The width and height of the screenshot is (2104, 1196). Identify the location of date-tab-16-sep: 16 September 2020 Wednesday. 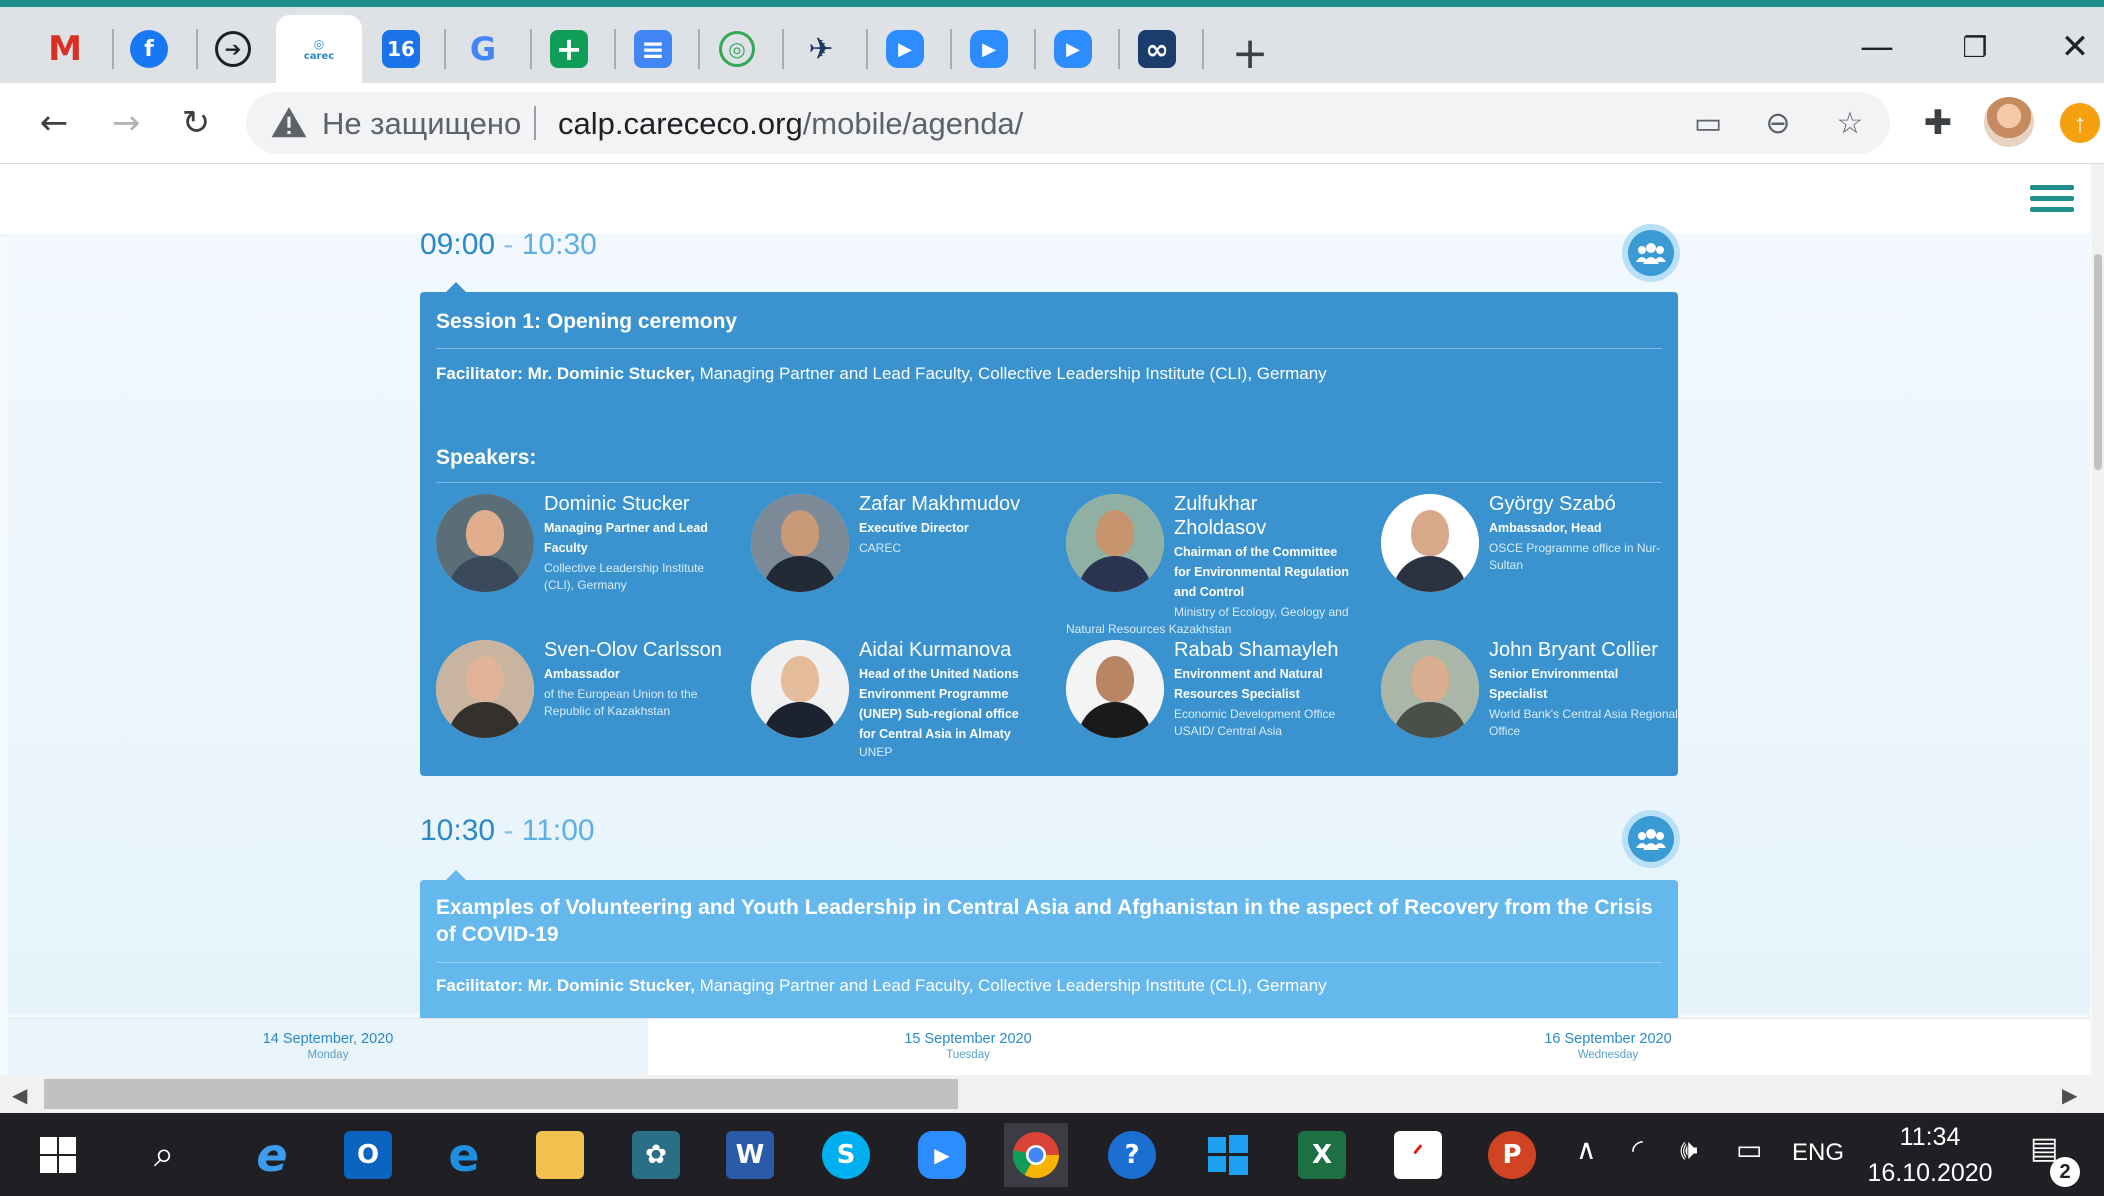
(1608, 1047).